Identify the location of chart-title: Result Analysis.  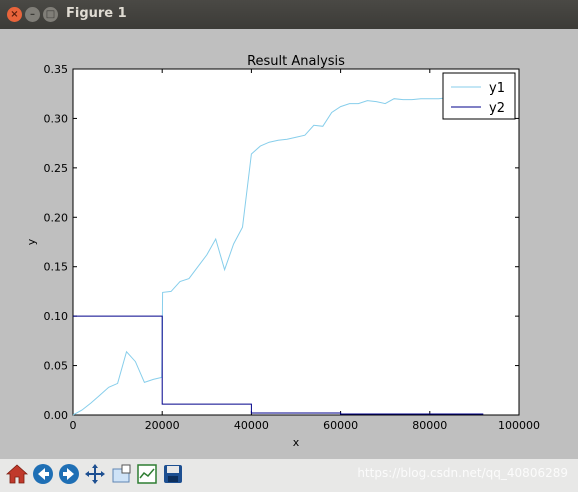
(296, 61).